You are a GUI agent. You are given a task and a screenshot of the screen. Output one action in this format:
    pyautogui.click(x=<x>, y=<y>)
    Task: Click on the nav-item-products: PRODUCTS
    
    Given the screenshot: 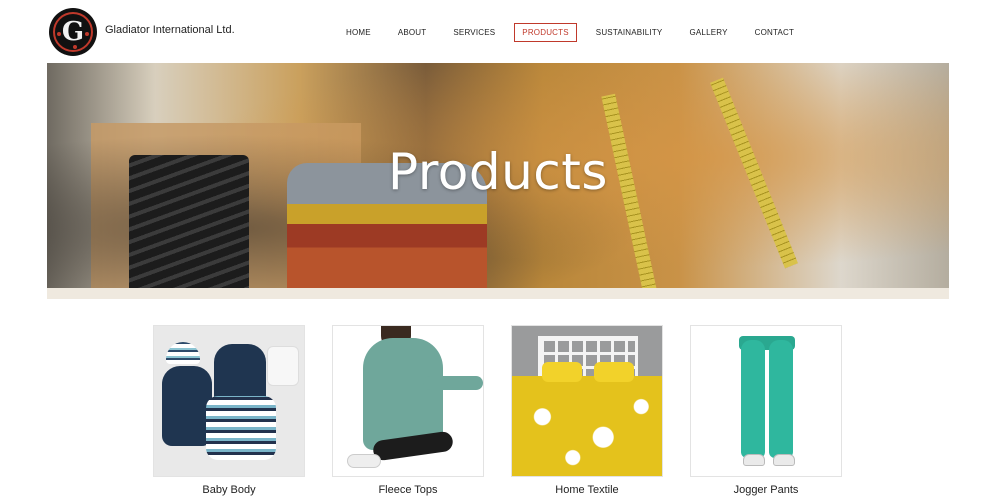 What is the action you would take?
    pyautogui.click(x=545, y=32)
    